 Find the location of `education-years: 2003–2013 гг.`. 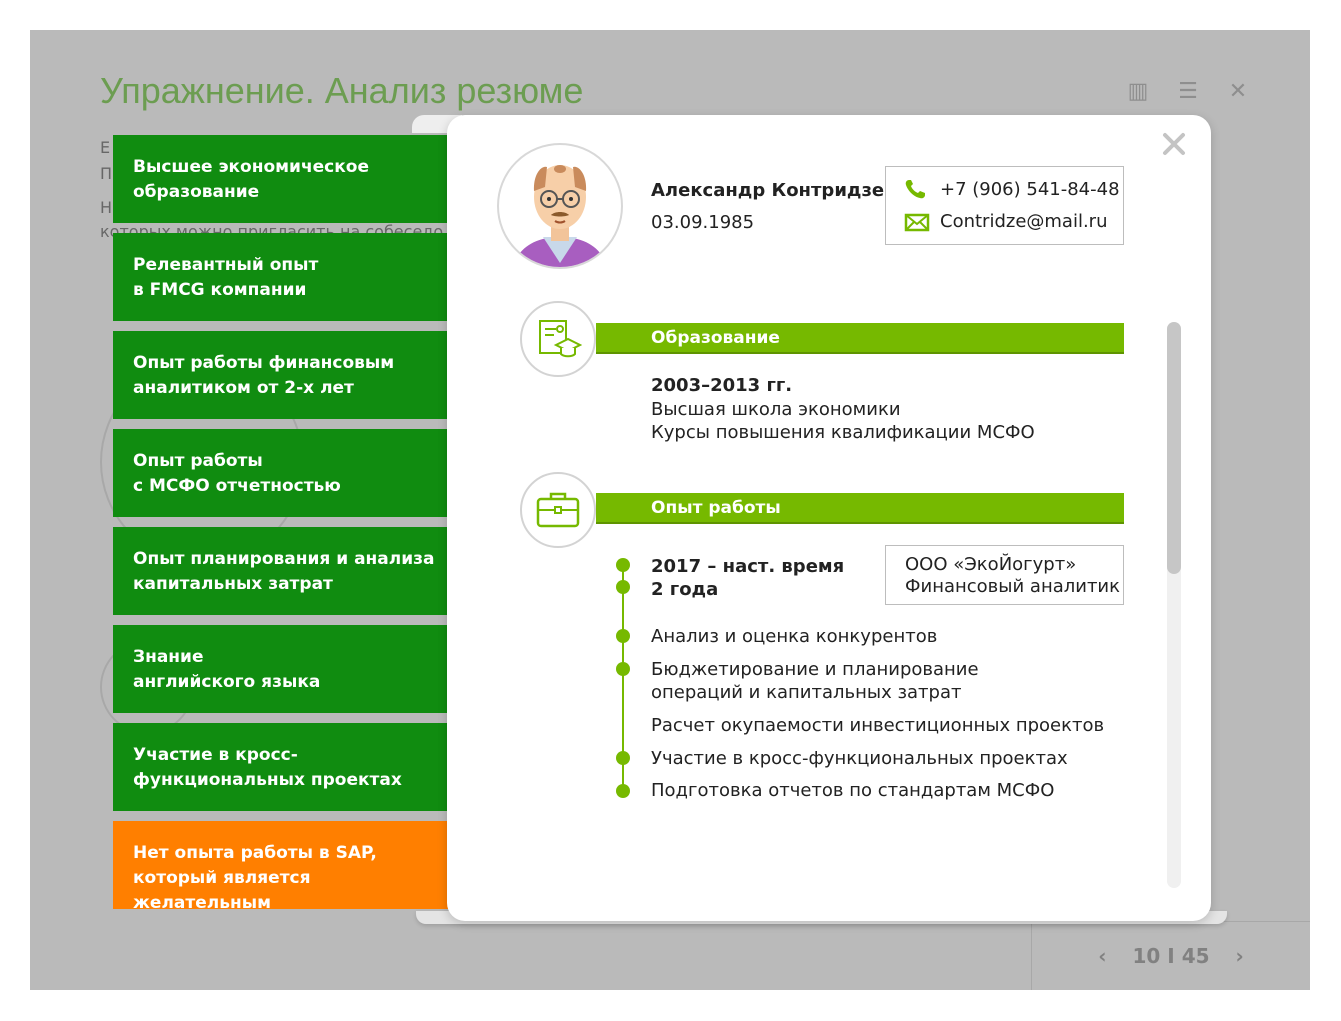

education-years: 2003–2013 гг. is located at coordinates (722, 385).